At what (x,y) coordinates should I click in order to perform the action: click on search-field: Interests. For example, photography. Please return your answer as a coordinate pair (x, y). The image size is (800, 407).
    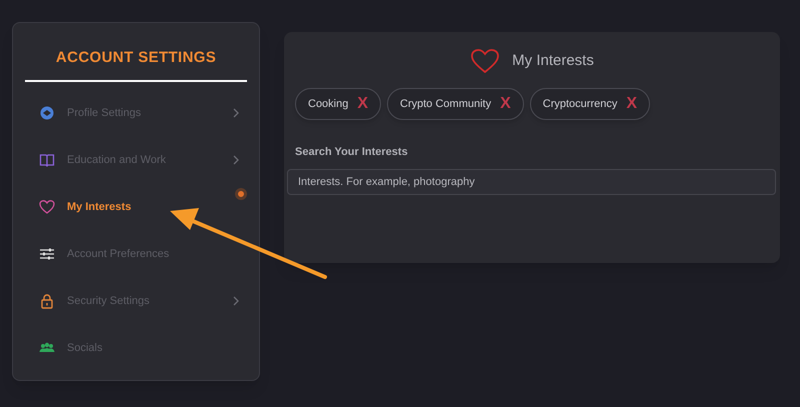
    Looking at the image, I should click on (531, 181).